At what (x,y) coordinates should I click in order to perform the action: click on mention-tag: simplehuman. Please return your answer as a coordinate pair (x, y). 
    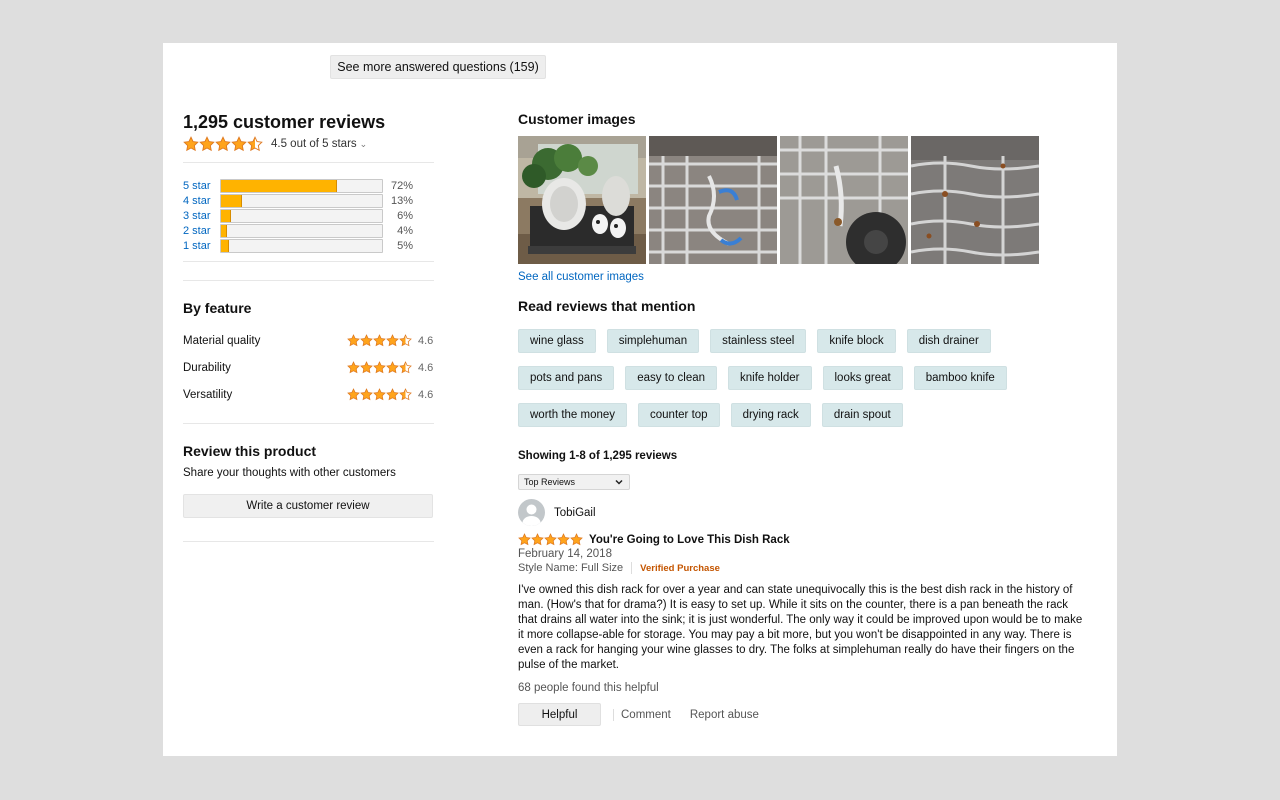
    Looking at the image, I should click on (653, 341).